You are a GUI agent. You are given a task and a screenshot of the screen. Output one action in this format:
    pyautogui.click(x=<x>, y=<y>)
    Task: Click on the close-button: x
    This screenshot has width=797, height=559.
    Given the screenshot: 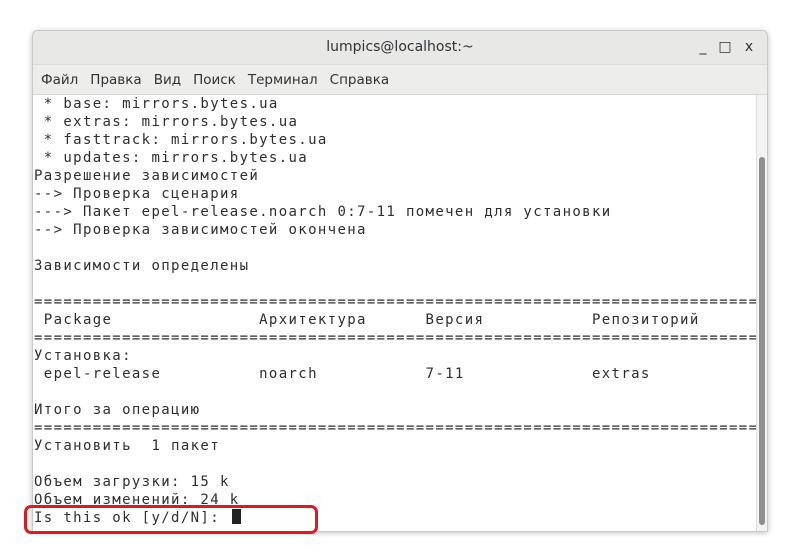 What is the action you would take?
    pyautogui.click(x=749, y=47)
    